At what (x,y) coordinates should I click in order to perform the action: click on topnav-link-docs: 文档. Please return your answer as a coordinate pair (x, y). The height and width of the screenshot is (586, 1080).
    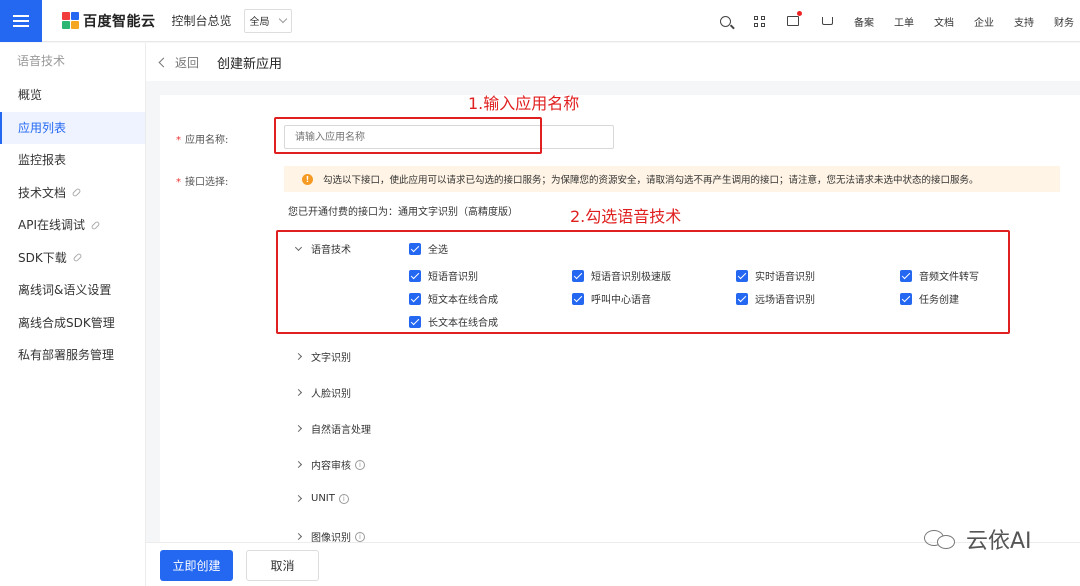
    Looking at the image, I should click on (944, 21).